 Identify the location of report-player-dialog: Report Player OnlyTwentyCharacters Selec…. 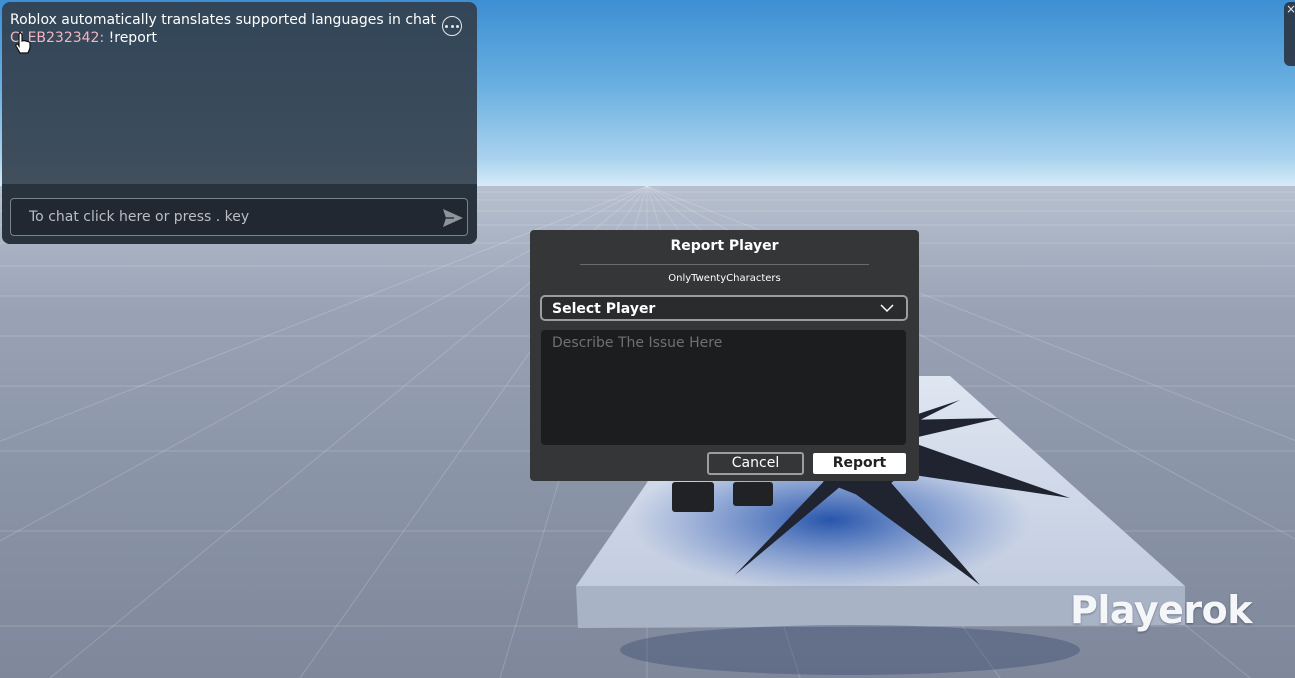
(724, 355).